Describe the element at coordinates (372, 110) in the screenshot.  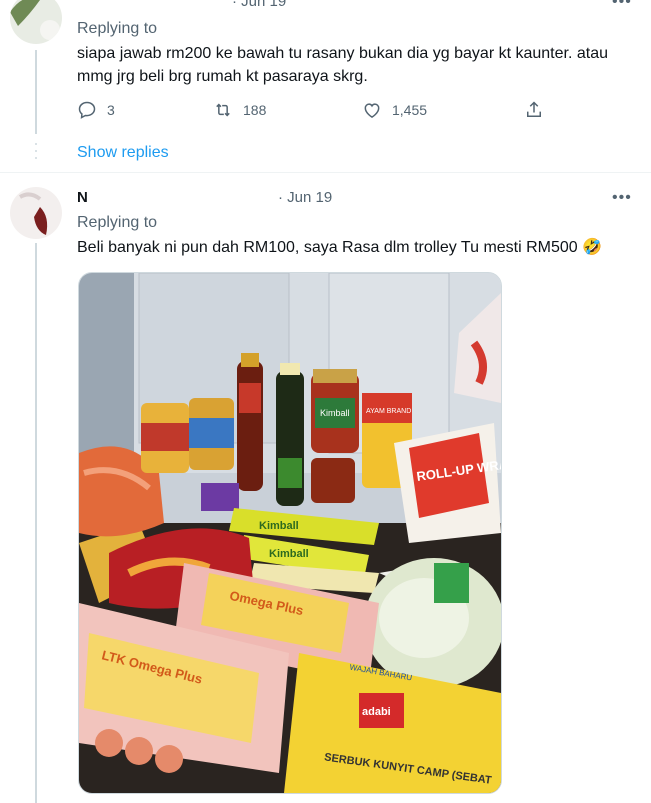
I see `heart-icon` at that location.